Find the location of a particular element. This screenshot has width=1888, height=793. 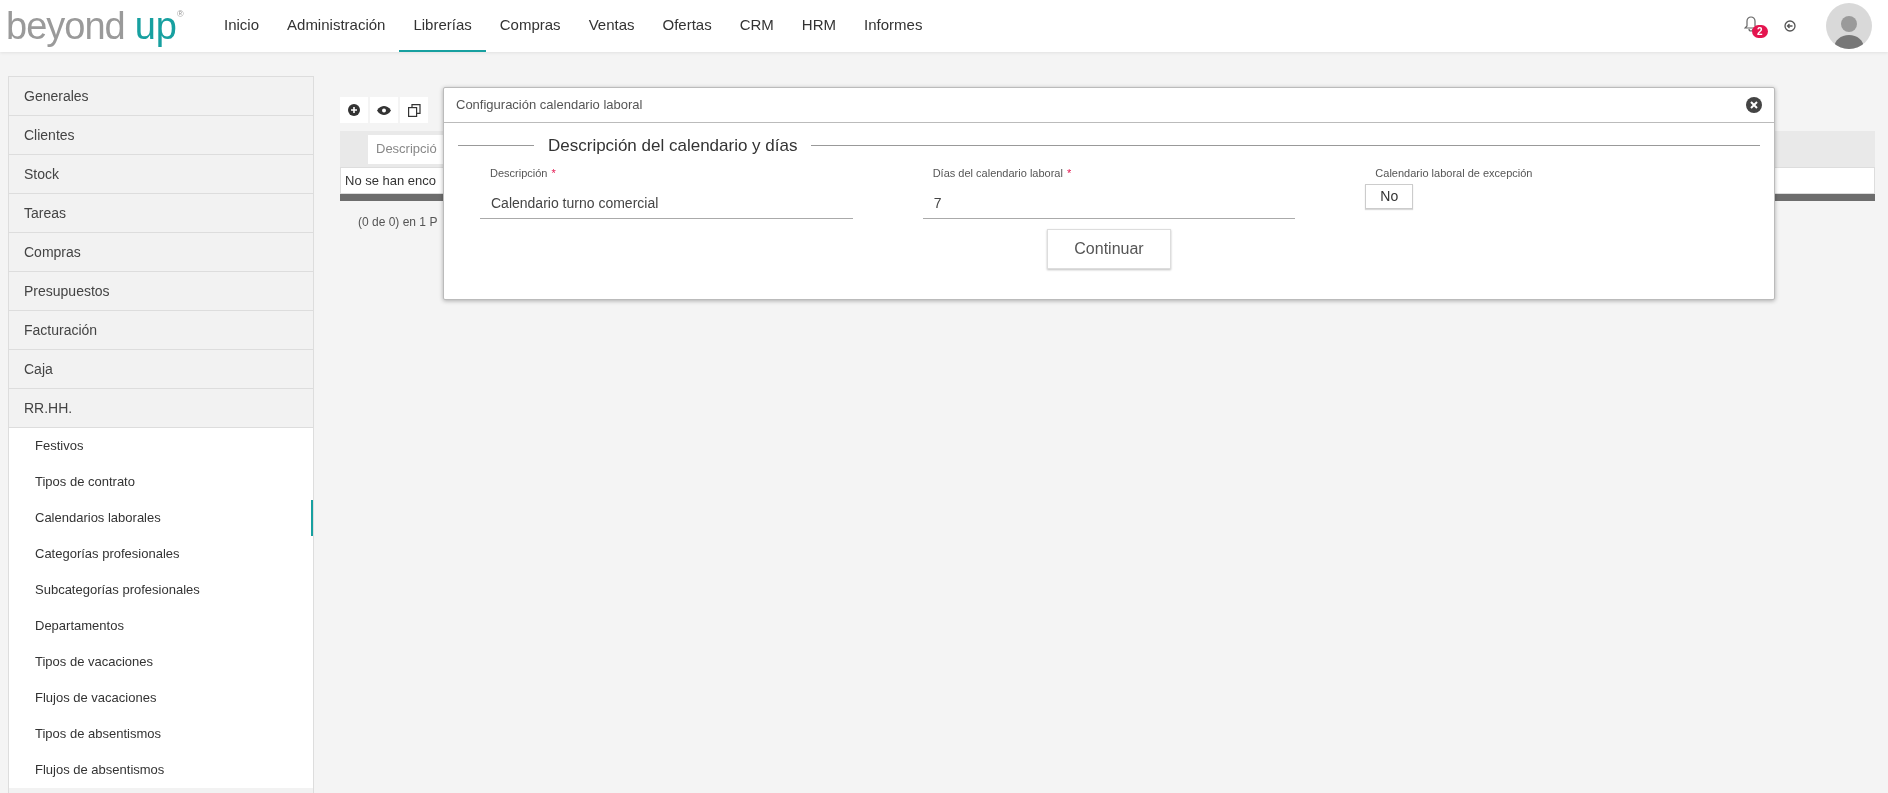

submenu-item: Tipos de vacaciones is located at coordinates (161, 662).